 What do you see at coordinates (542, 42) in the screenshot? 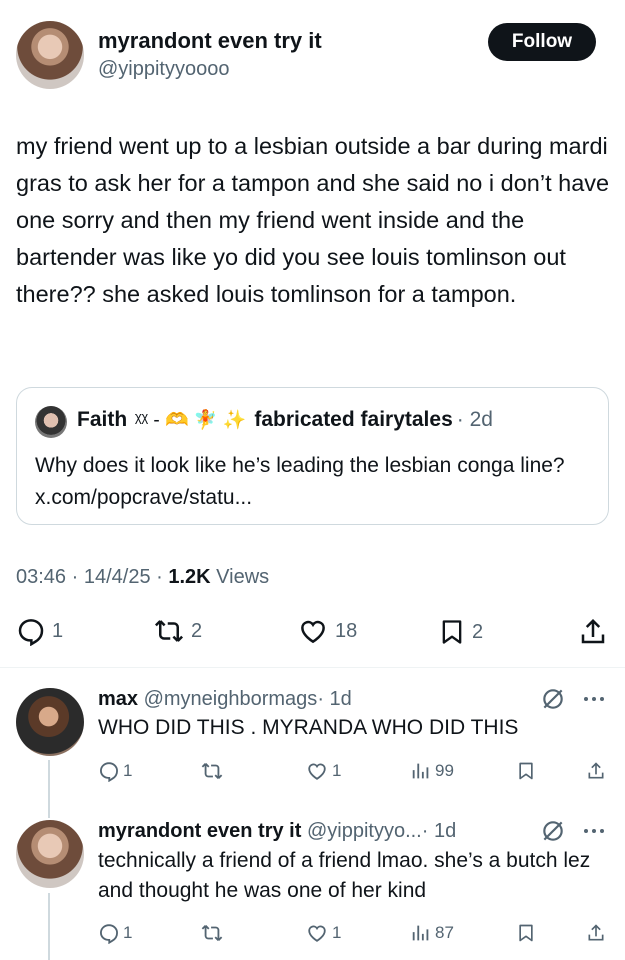
I see `follow-button: Follow` at bounding box center [542, 42].